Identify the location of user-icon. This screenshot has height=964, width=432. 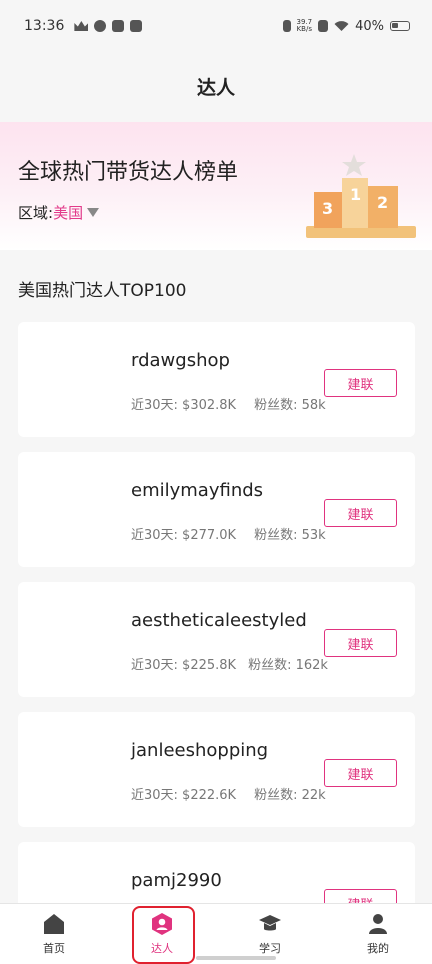
(378, 924).